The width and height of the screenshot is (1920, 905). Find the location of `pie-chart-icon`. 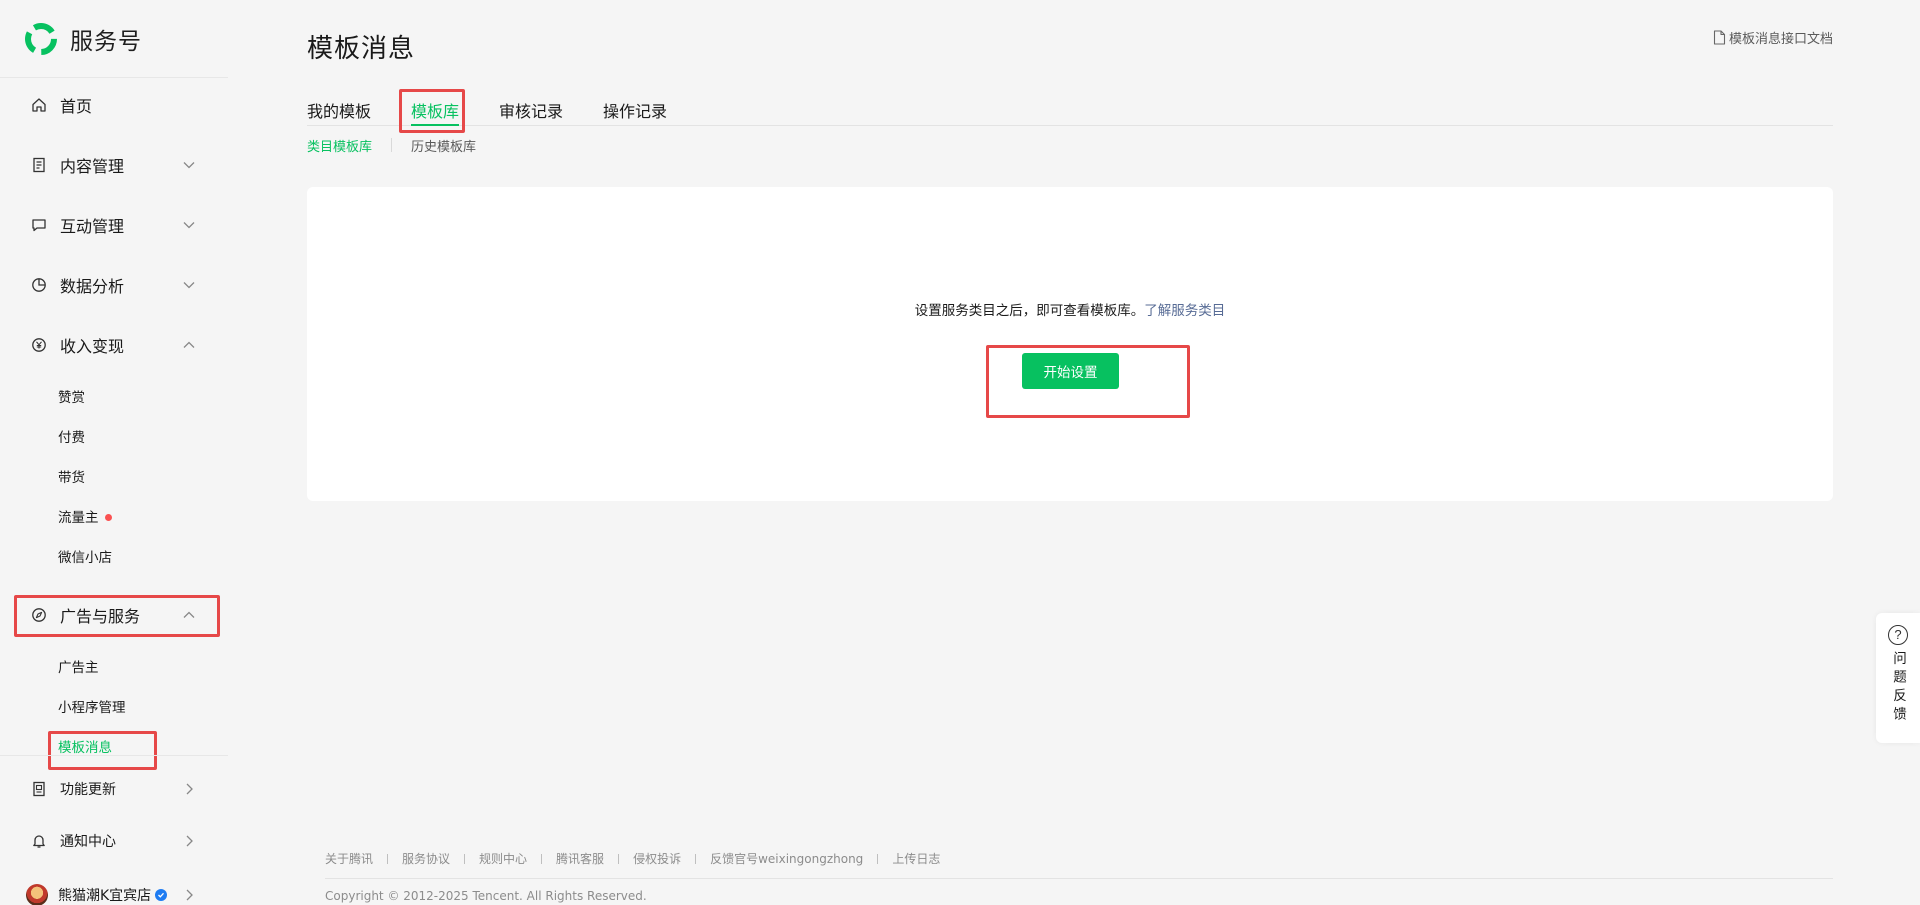

pie-chart-icon is located at coordinates (39, 285).